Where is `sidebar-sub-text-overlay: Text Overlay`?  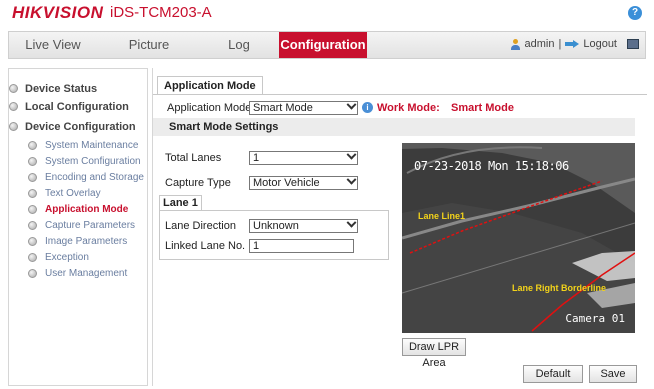
sidebar-sub-text-overlay: Text Overlay is located at coordinates (64, 193).